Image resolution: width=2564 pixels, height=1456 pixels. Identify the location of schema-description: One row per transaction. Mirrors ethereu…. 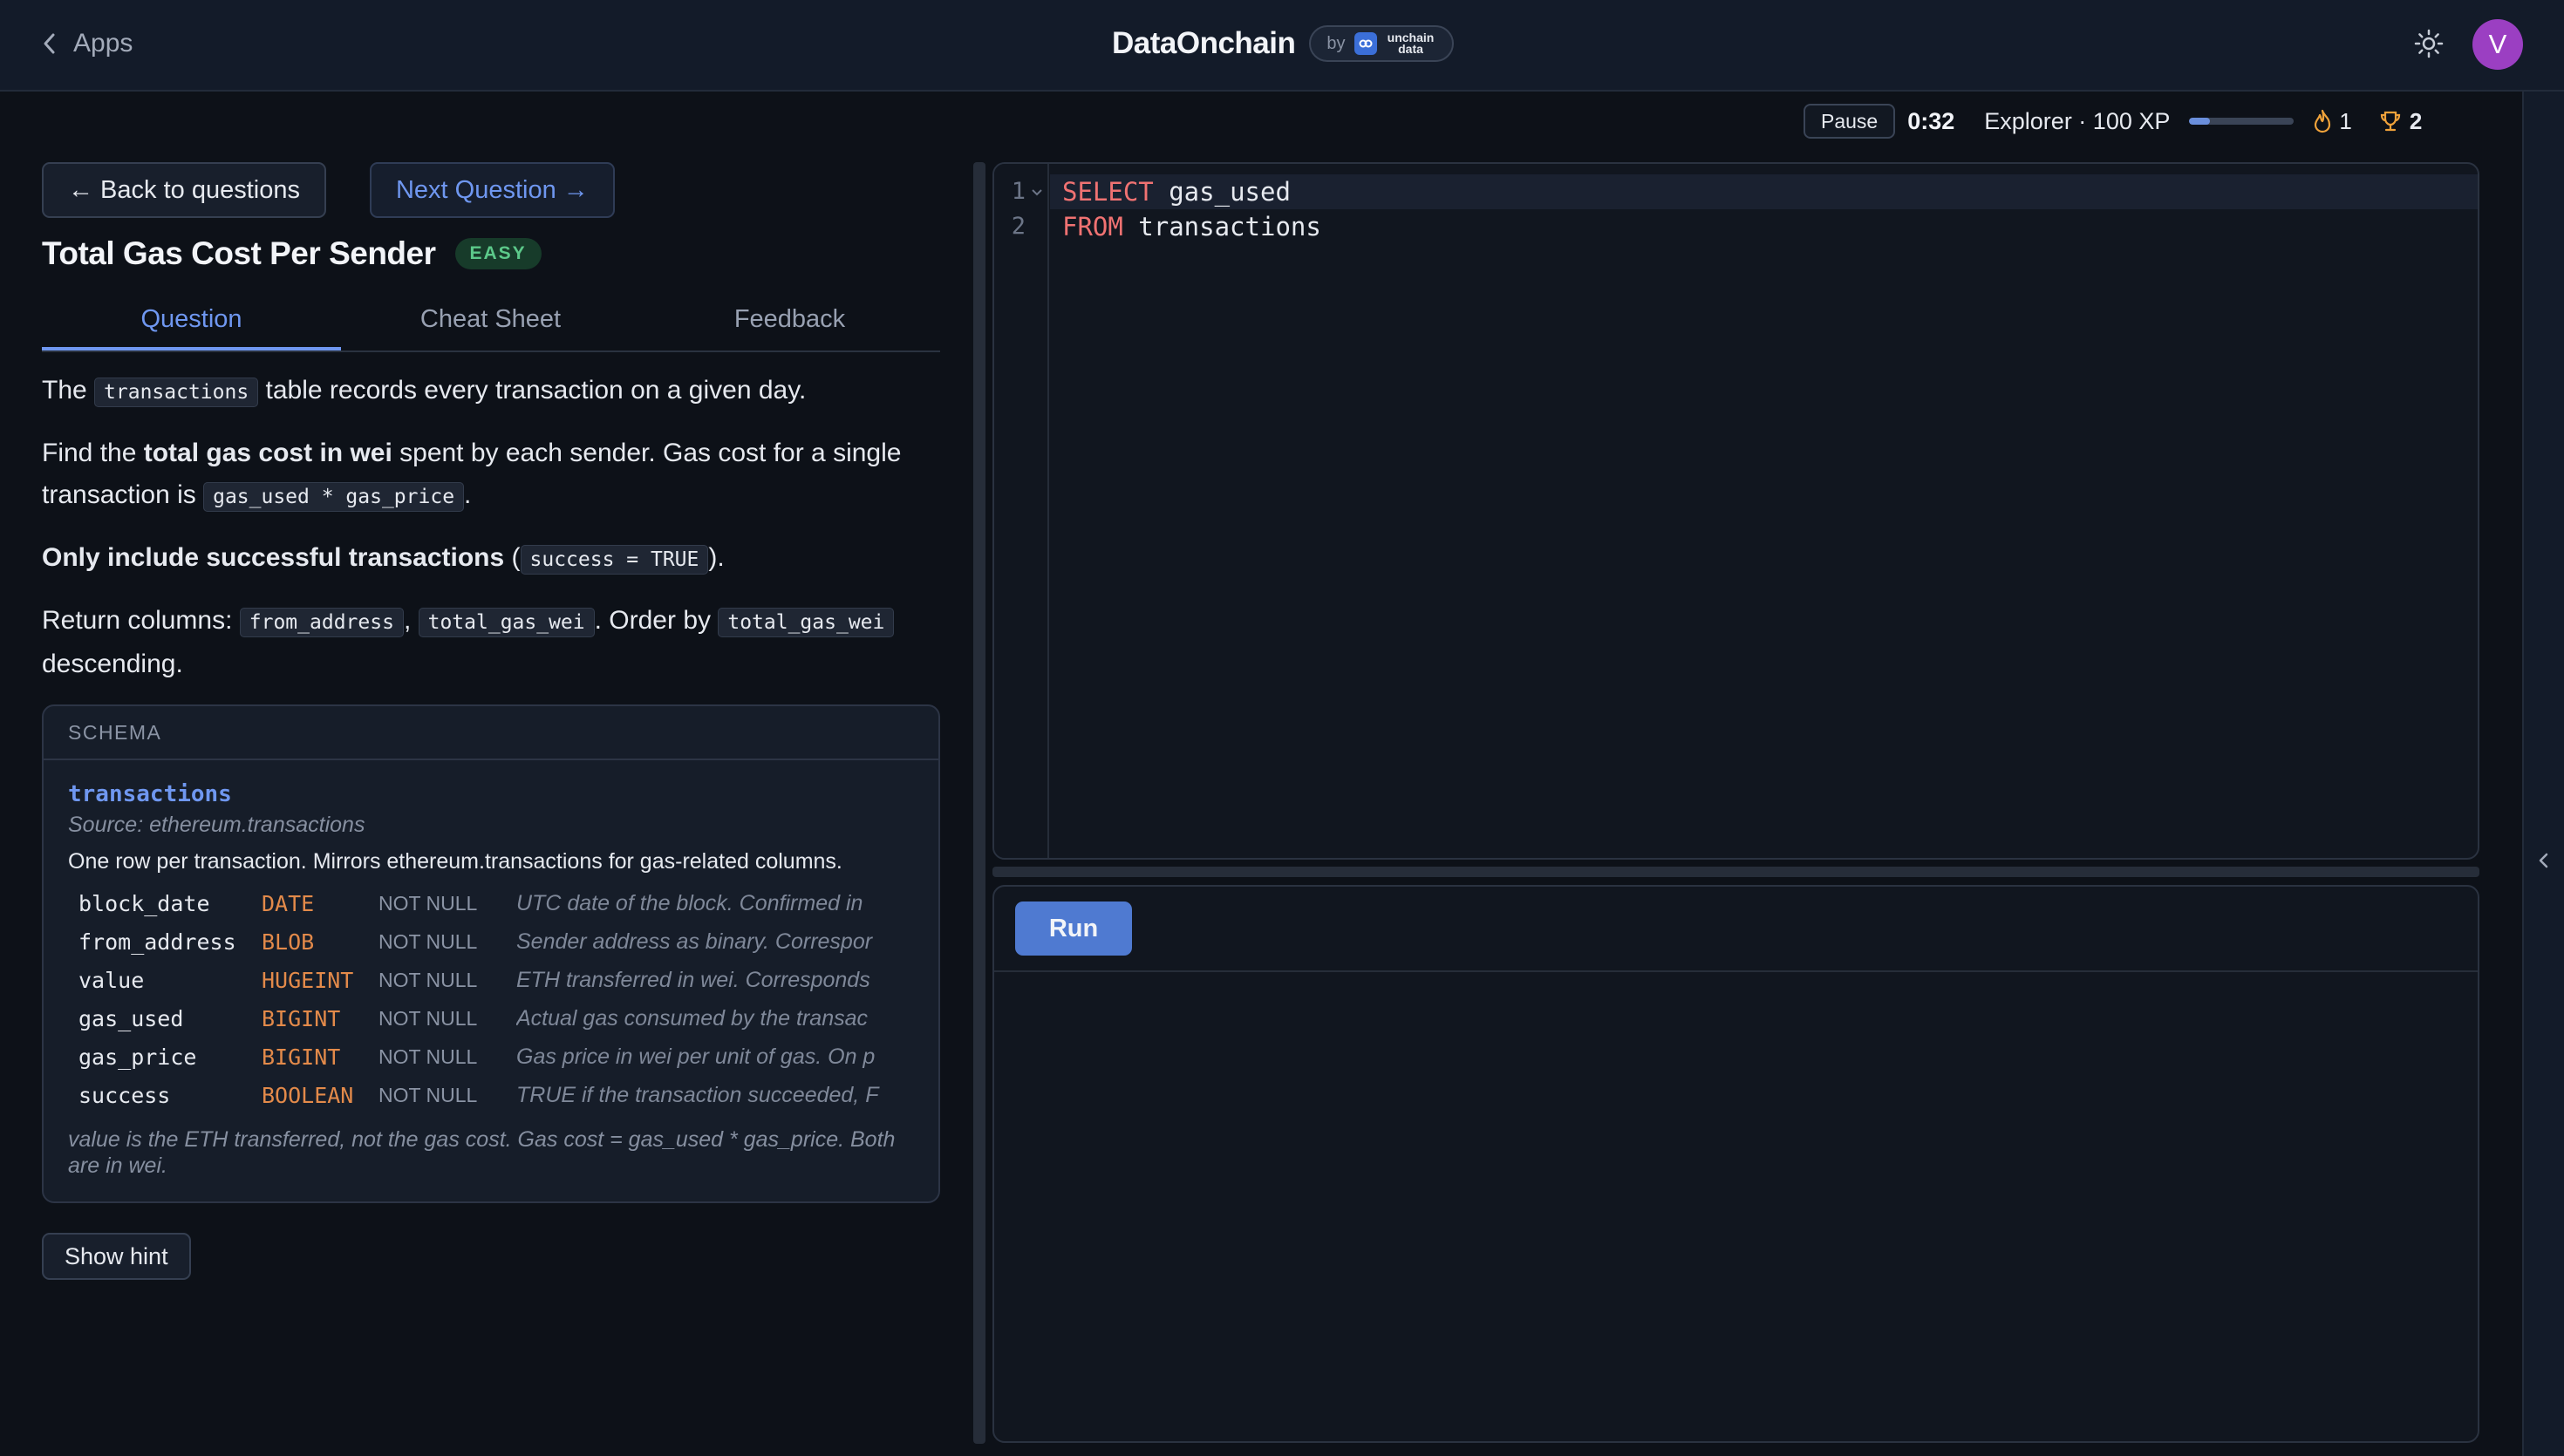
(455, 861).